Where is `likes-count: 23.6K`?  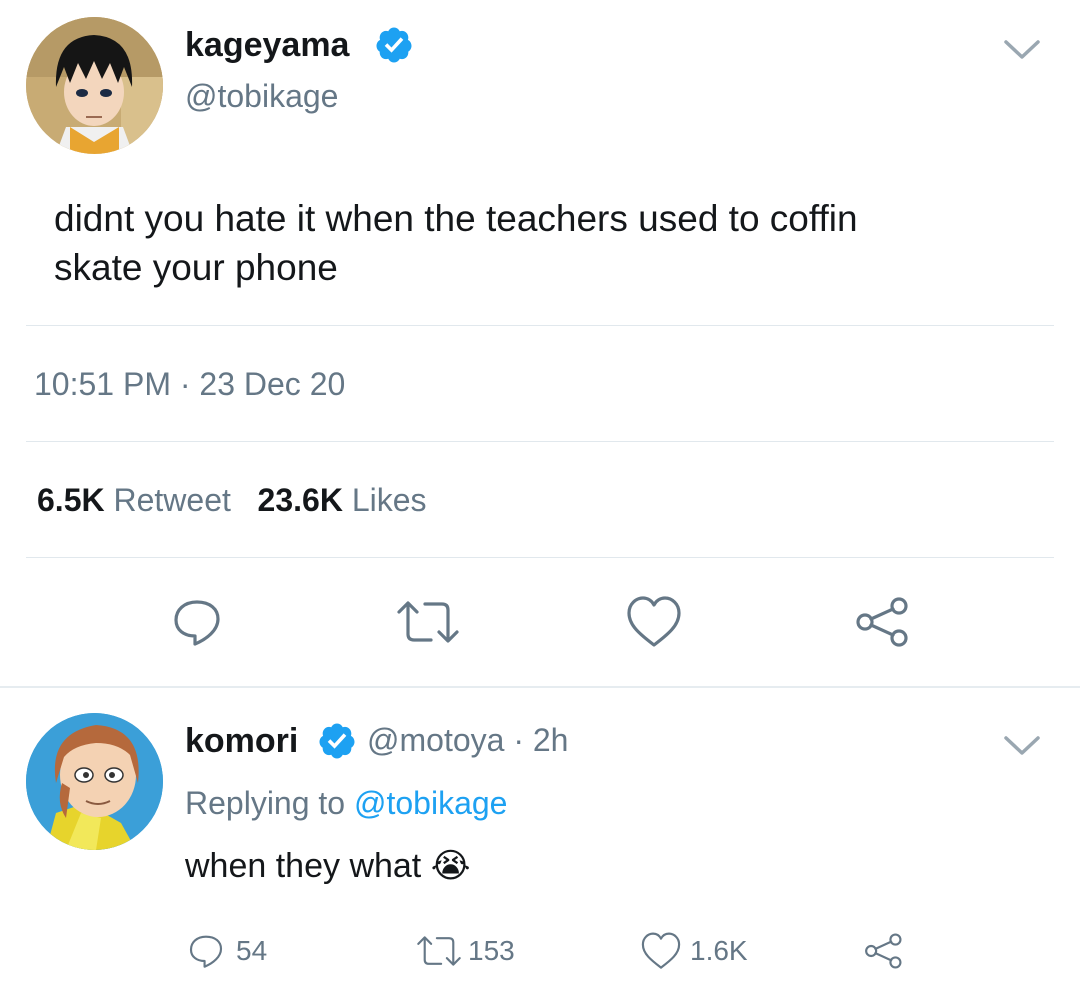
likes-count: 23.6K is located at coordinates (300, 500).